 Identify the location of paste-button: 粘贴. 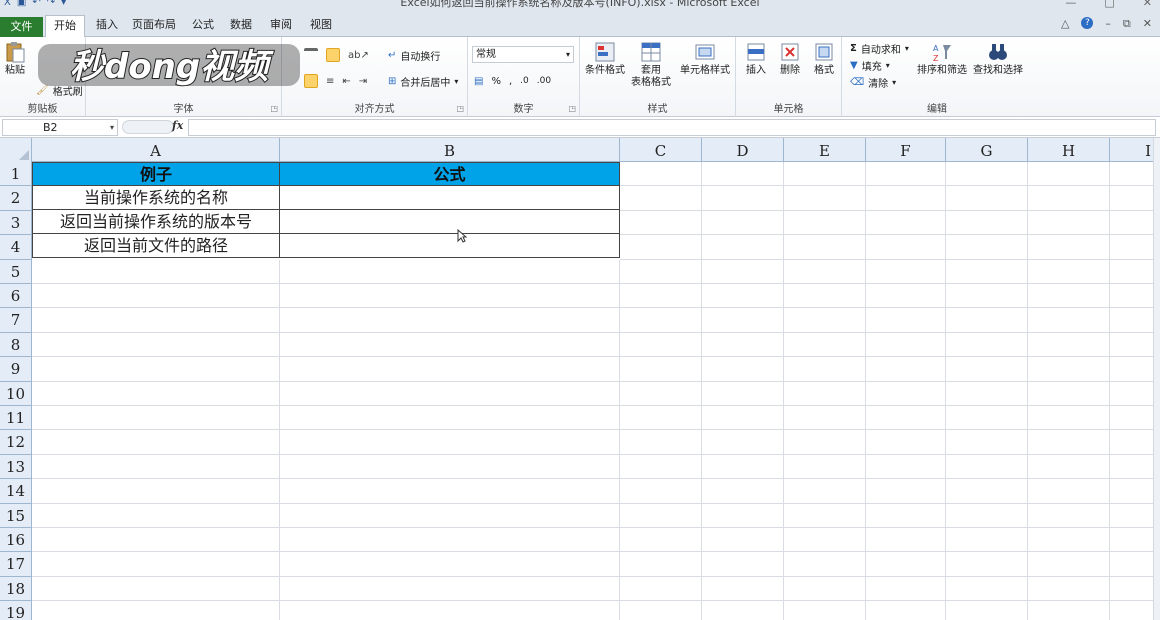
(15, 59).